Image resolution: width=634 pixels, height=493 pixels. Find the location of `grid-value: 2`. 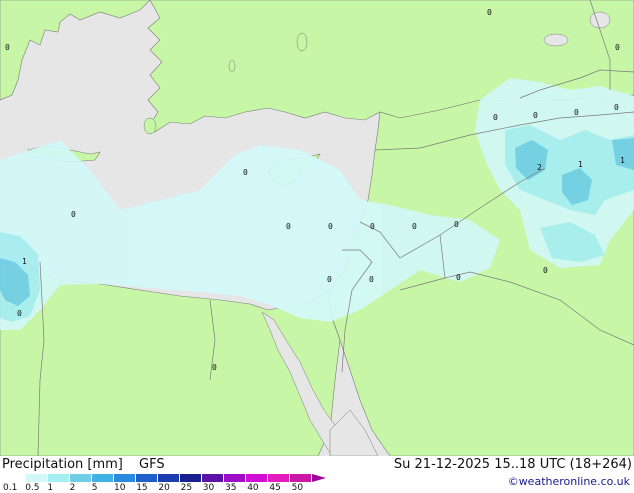

grid-value: 2 is located at coordinates (539, 167).